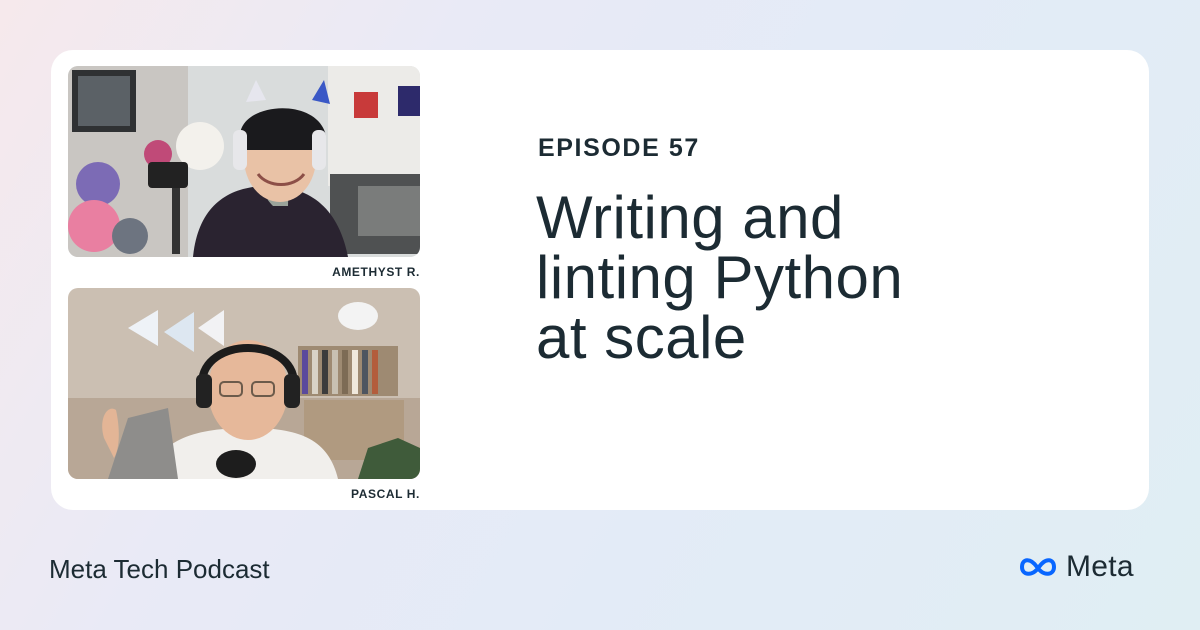 This screenshot has height=630, width=1200. Describe the element at coordinates (619, 148) in the screenshot. I see `episode-number: EPISODE 57` at that location.